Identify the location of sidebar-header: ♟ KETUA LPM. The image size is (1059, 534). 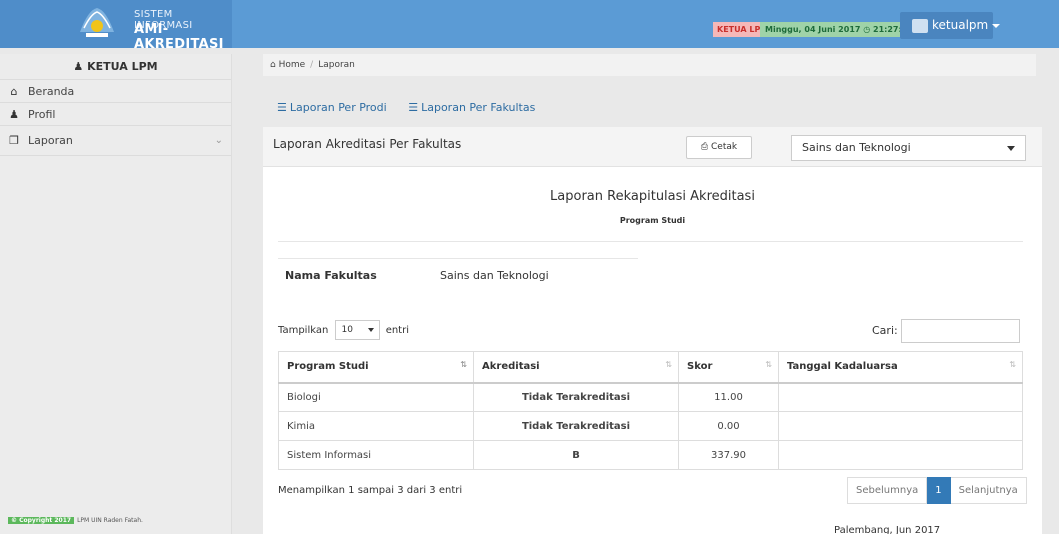
(115, 67).